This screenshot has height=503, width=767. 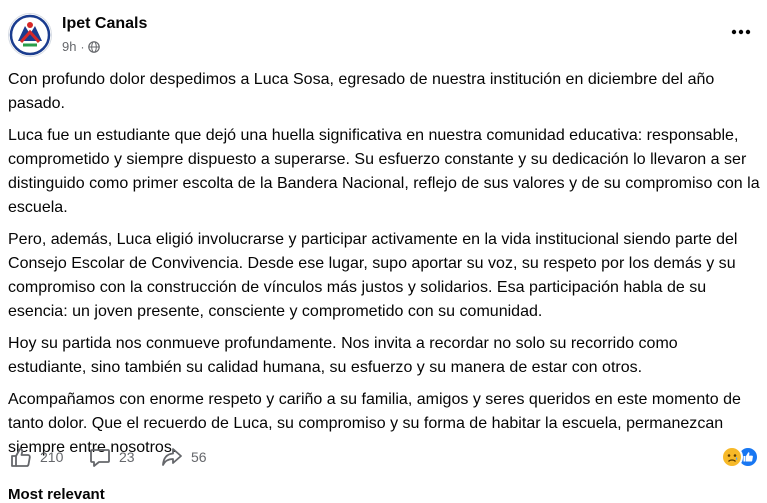 I want to click on post-time: 9h, so click(x=69, y=46).